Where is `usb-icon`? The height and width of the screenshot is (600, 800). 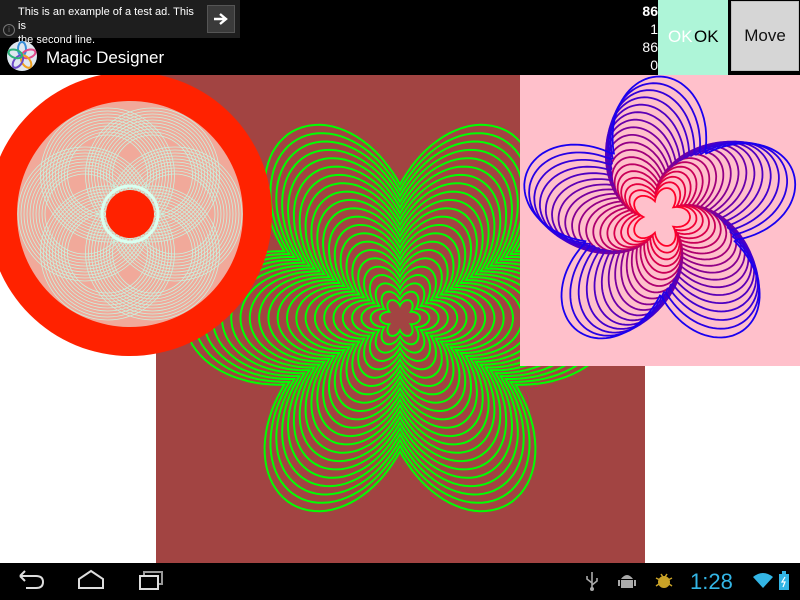
usb-icon is located at coordinates (592, 581).